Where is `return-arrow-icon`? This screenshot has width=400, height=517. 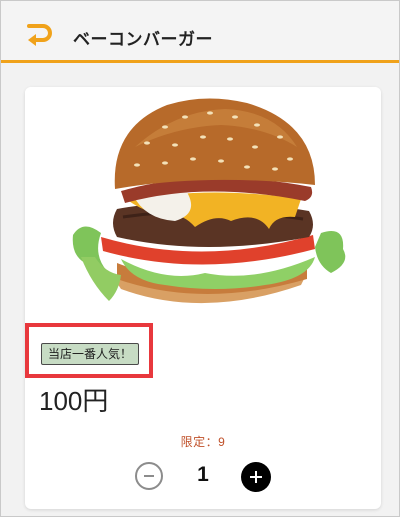 return-arrow-icon is located at coordinates (39, 35).